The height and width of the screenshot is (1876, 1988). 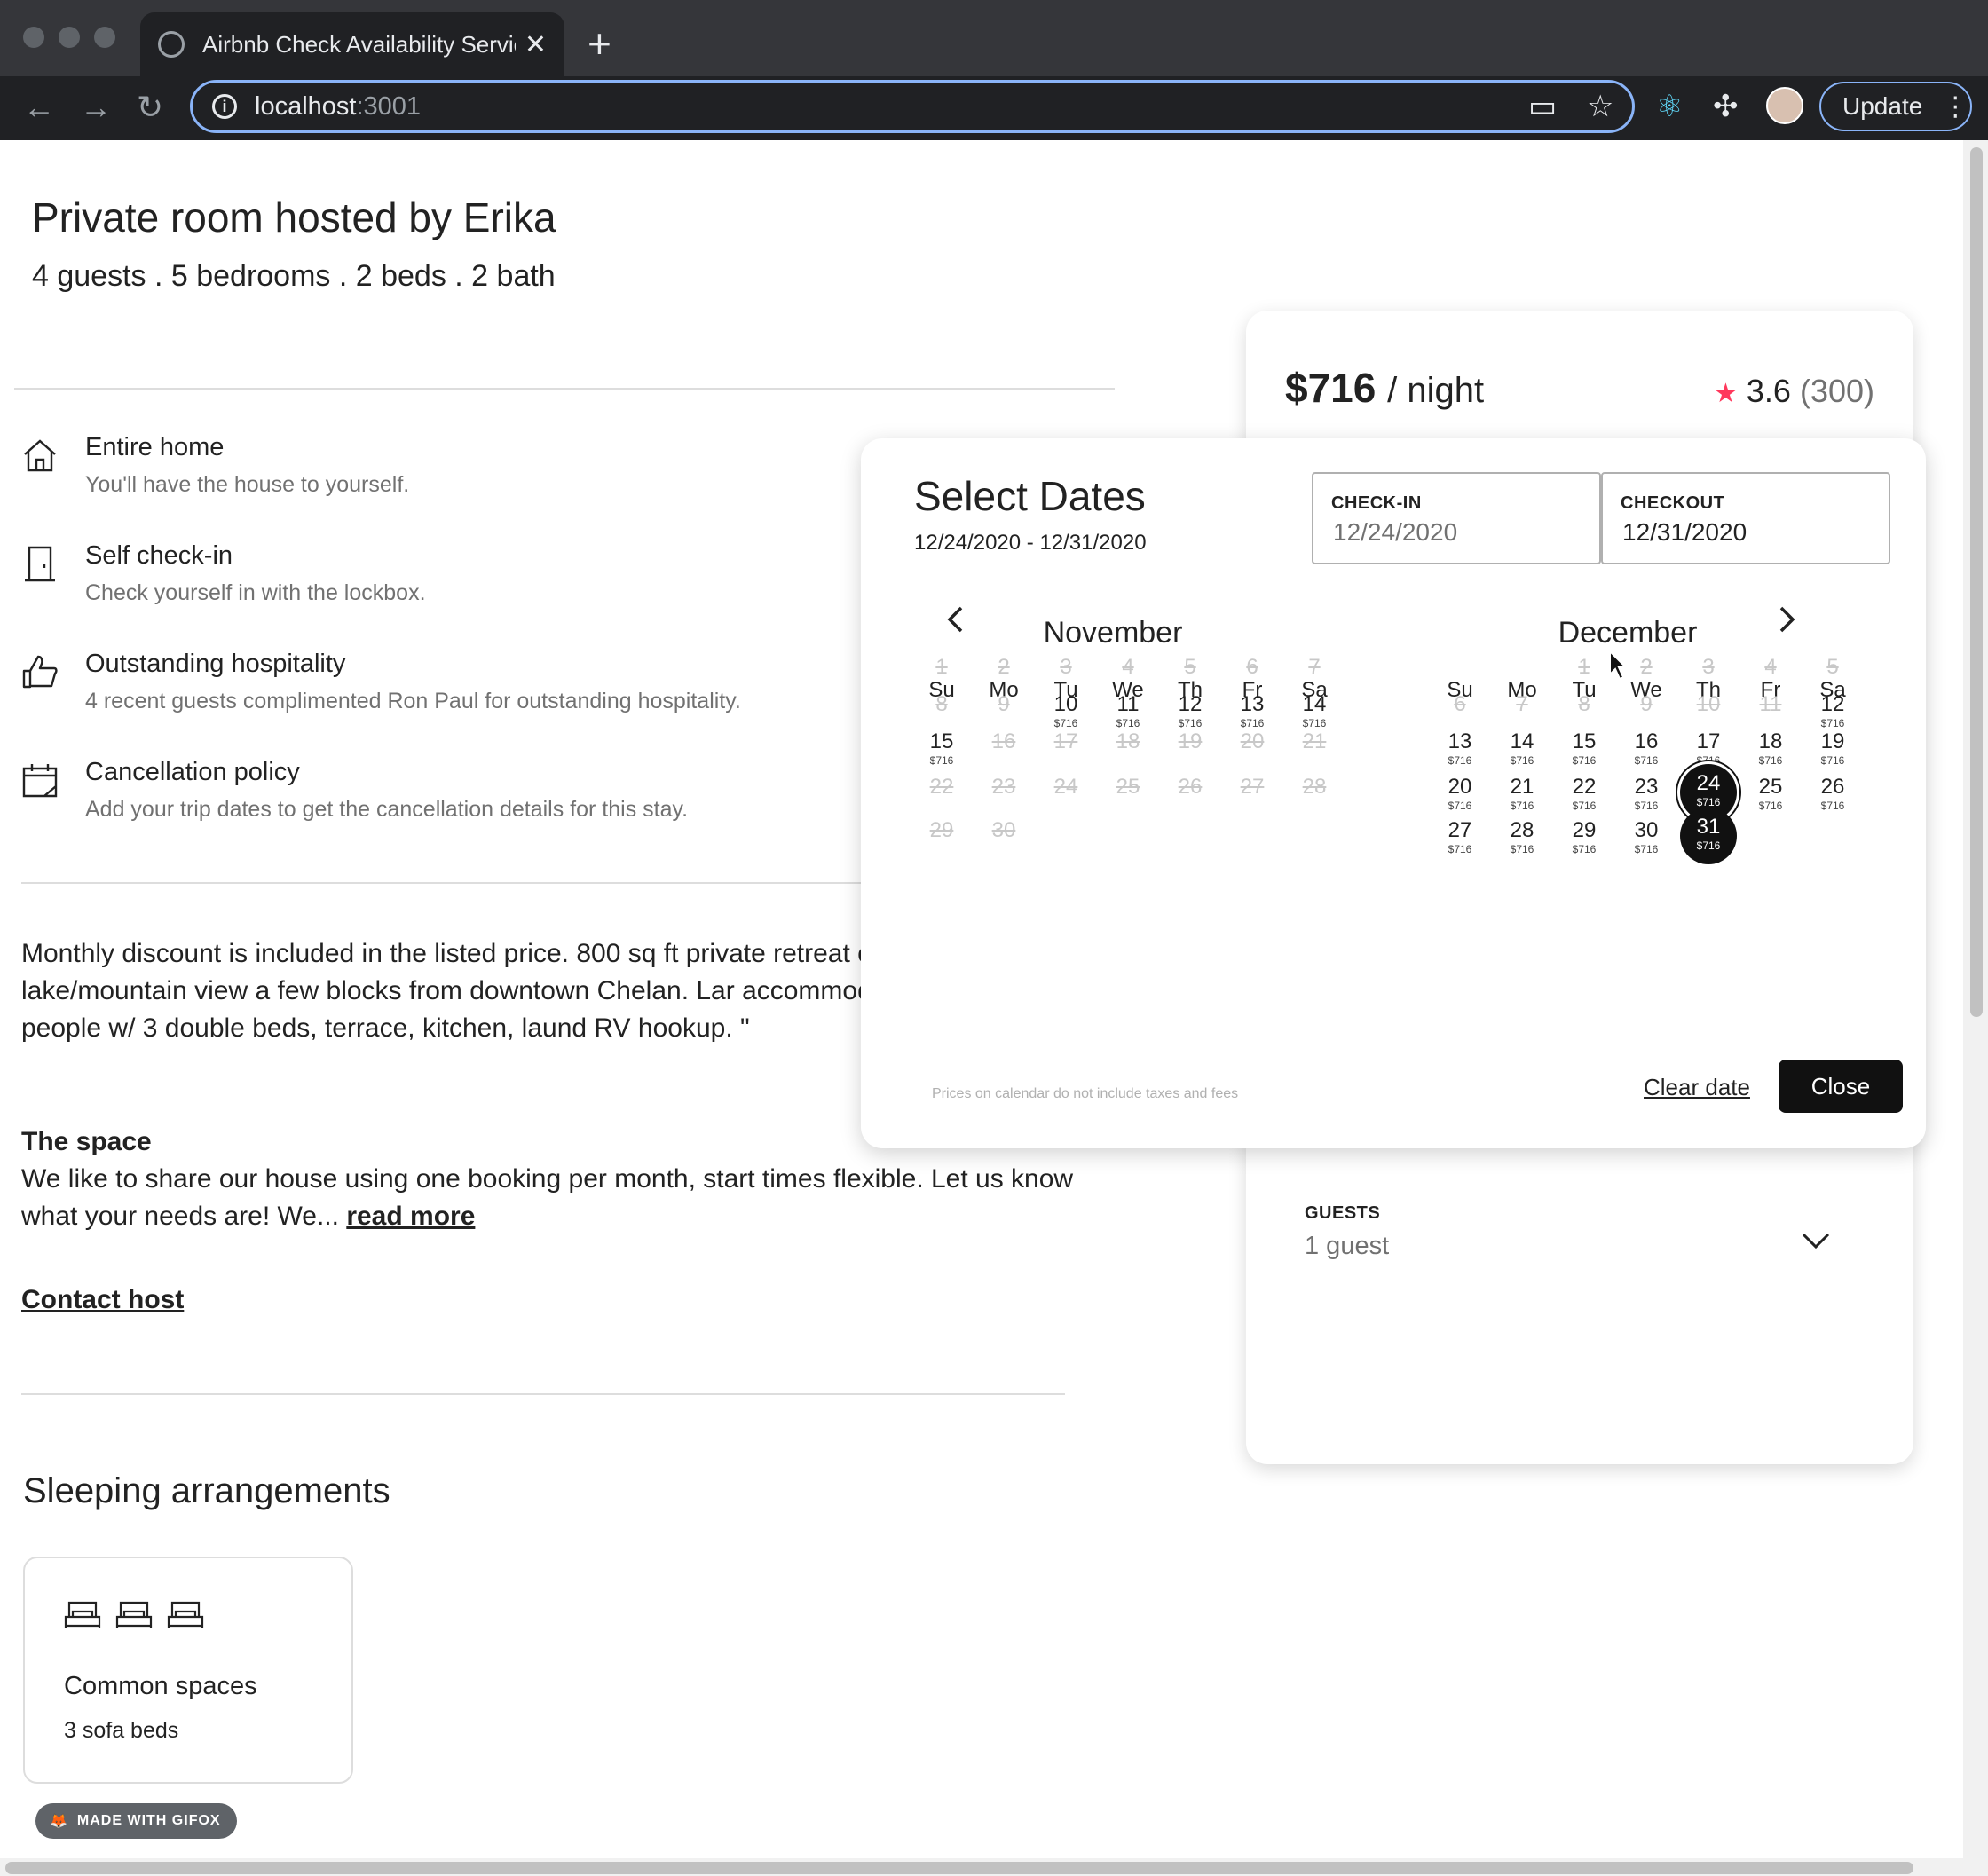 What do you see at coordinates (1252, 667) in the screenshot?
I see `day-number: 6` at bounding box center [1252, 667].